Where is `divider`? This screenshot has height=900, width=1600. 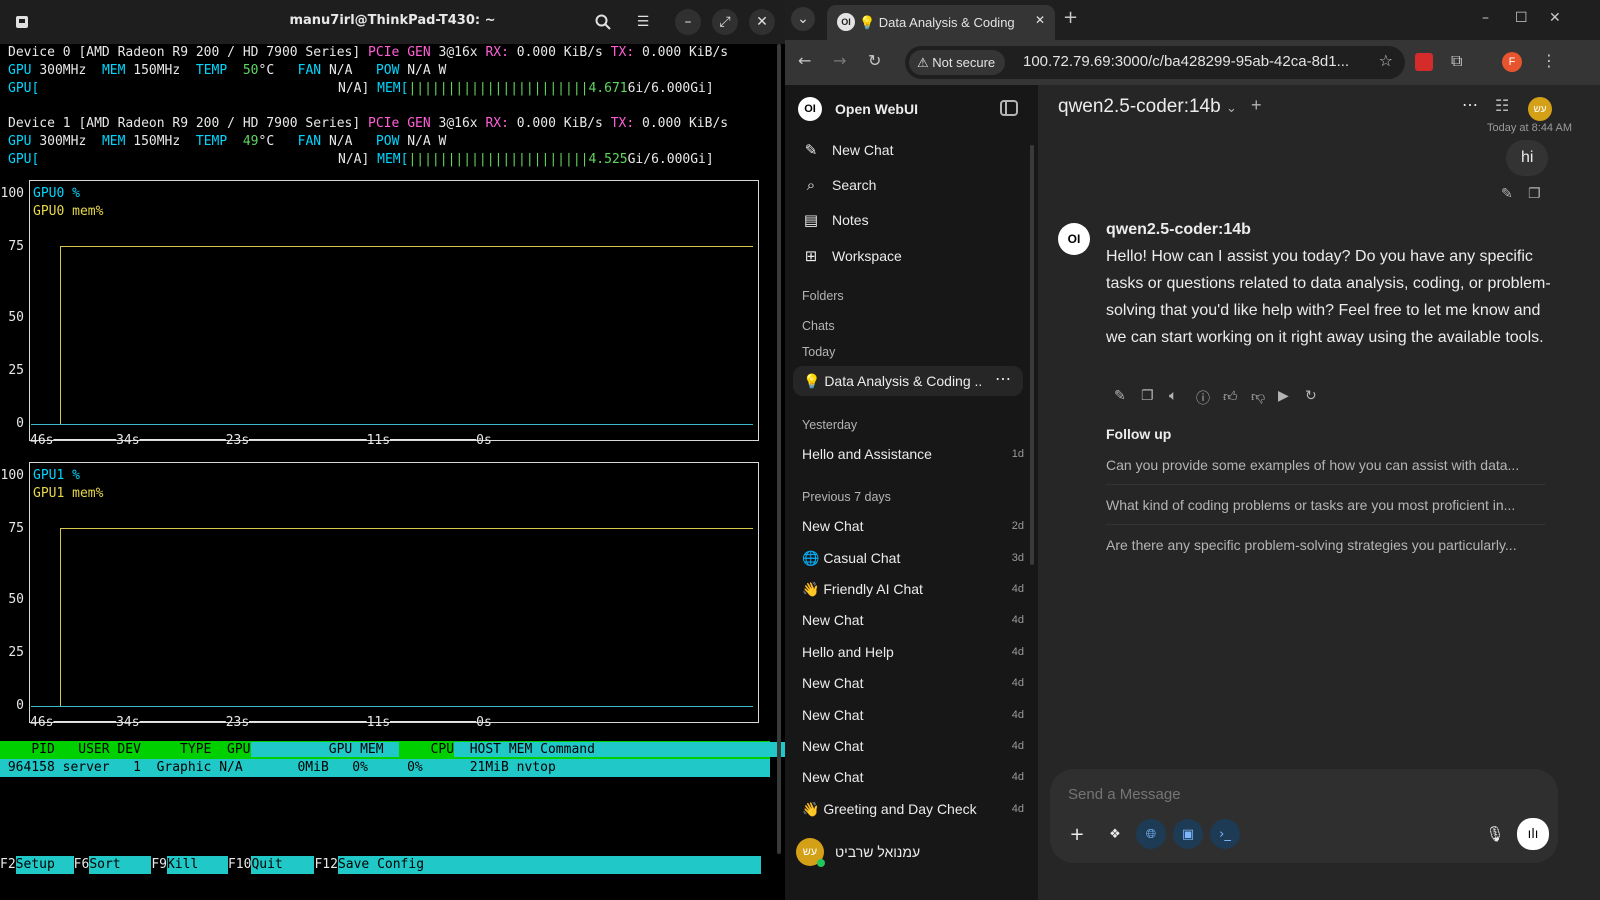 divider is located at coordinates (1326, 484).